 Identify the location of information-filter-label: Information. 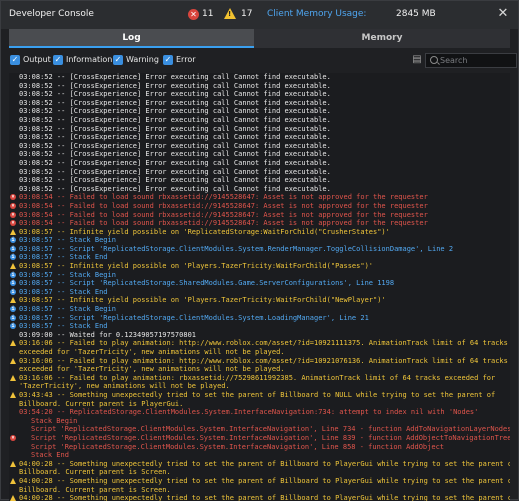
(89, 59).